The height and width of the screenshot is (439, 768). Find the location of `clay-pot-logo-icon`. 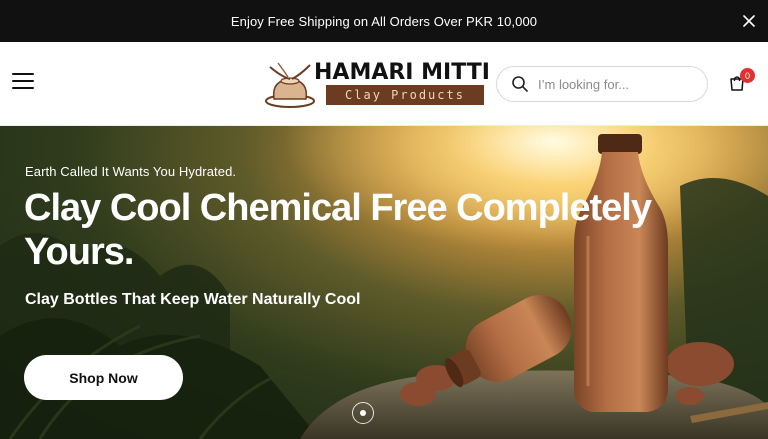

clay-pot-logo-icon is located at coordinates (290, 85).